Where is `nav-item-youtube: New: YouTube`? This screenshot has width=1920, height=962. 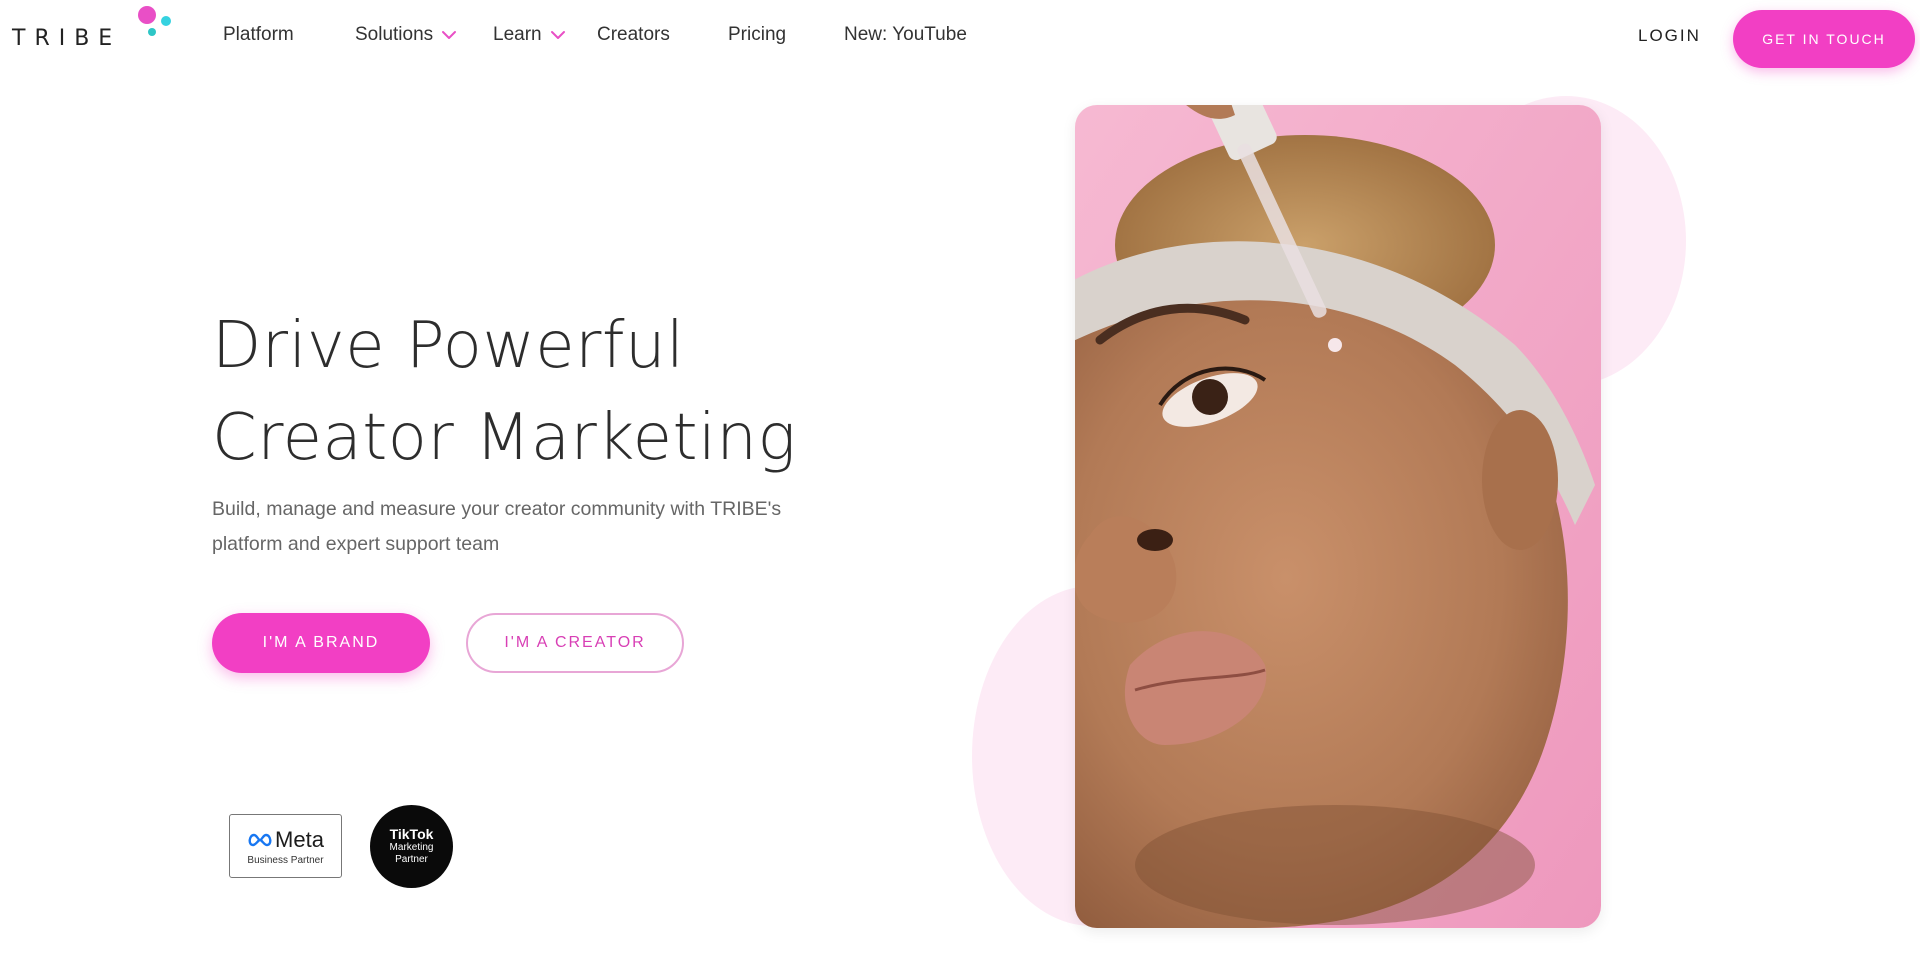 nav-item-youtube: New: YouTube is located at coordinates (905, 35).